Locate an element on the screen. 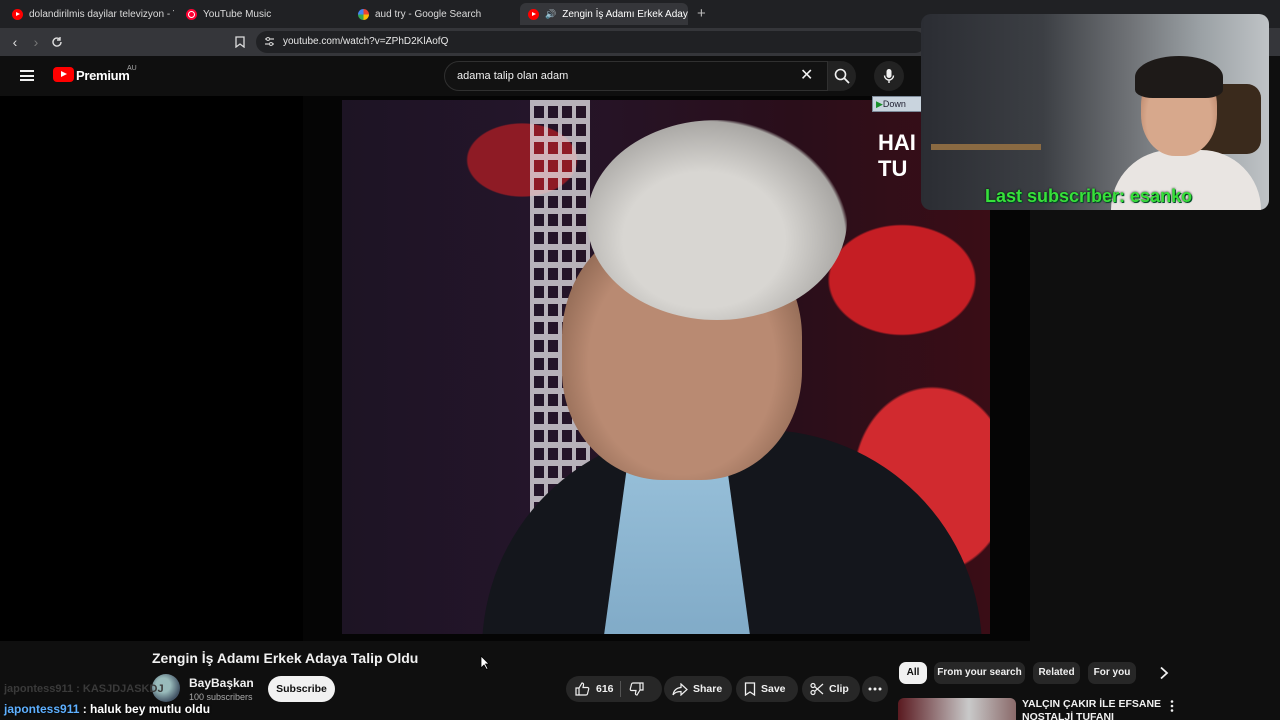  tab-title: YouTube Music is located at coordinates (237, 14).